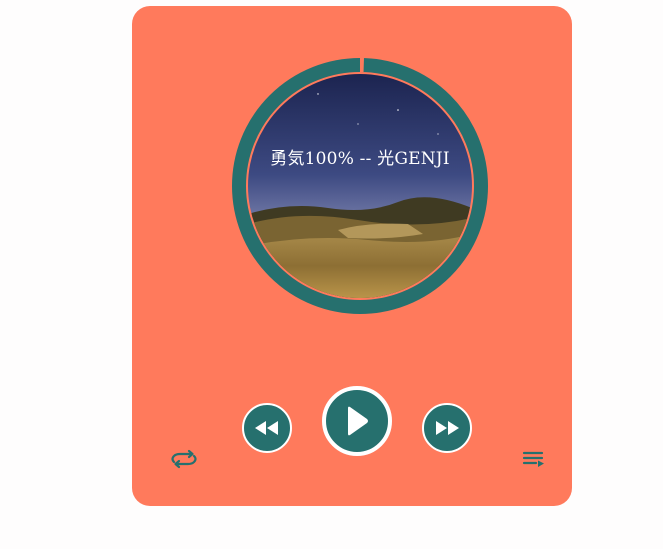 The width and height of the screenshot is (663, 549). I want to click on play-button, so click(357, 421).